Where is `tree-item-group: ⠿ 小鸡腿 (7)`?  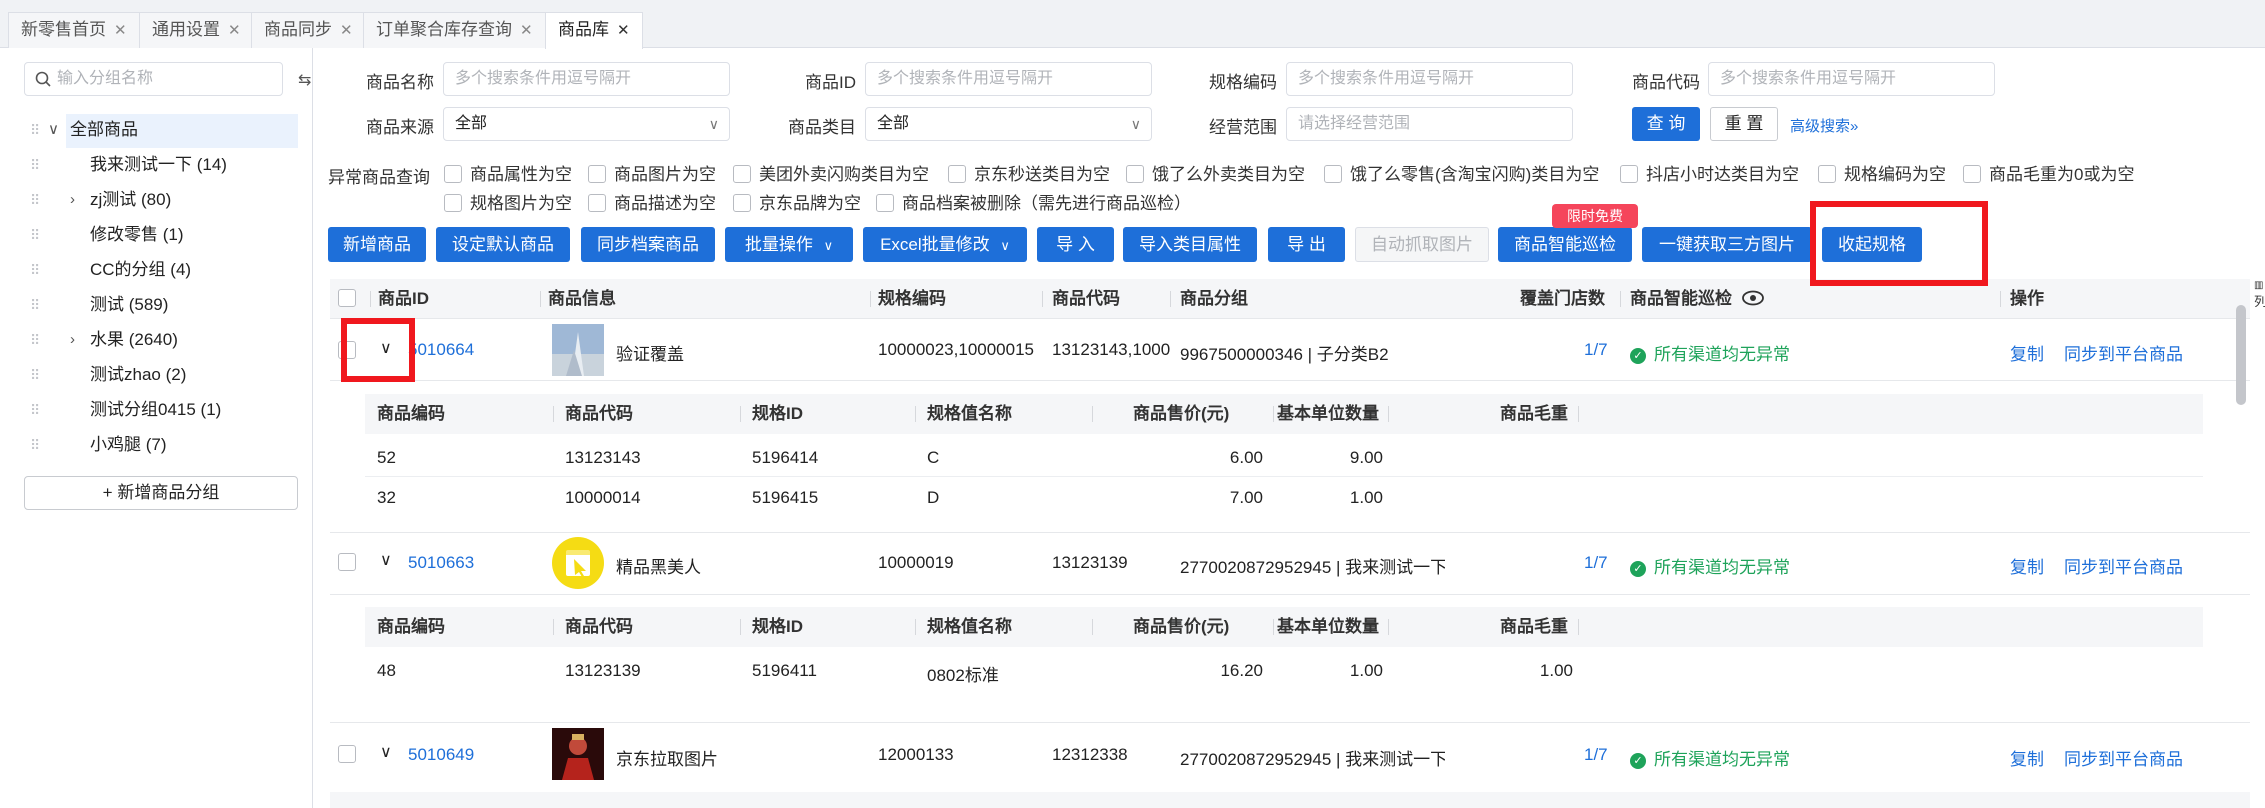 tree-item-group: ⠿ 小鸡腿 (7) is located at coordinates (150, 445).